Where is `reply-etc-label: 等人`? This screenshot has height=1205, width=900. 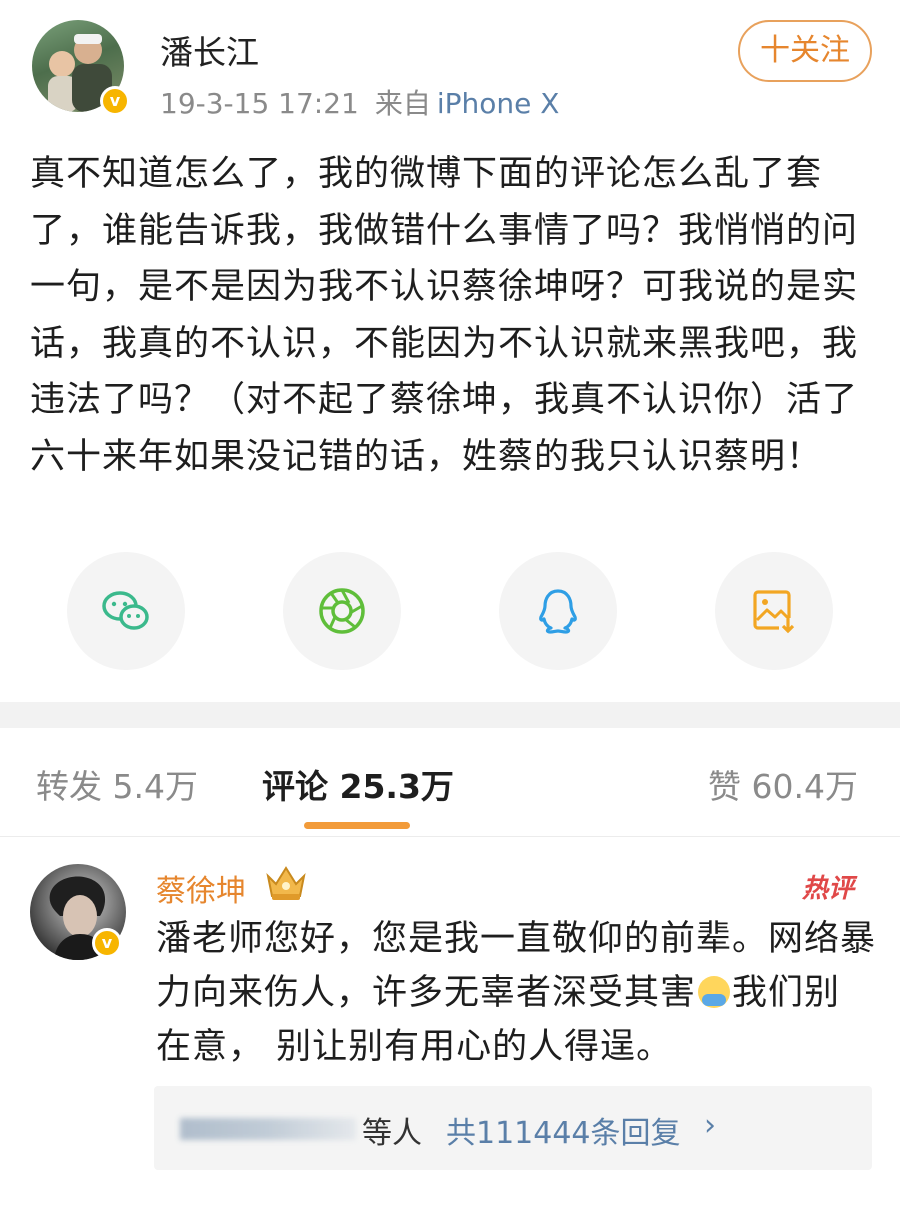 reply-etc-label: 等人 is located at coordinates (392, 1133).